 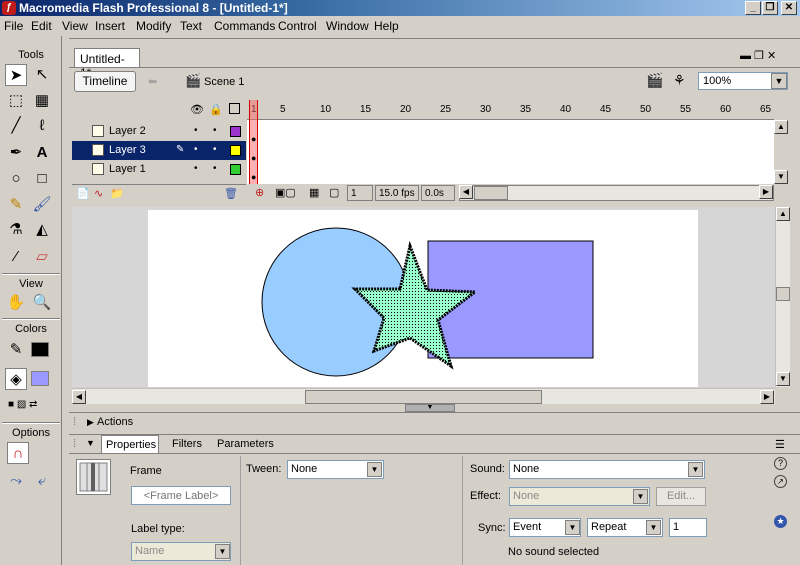 I want to click on edit-properties-icon: ↗, so click(x=780, y=481).